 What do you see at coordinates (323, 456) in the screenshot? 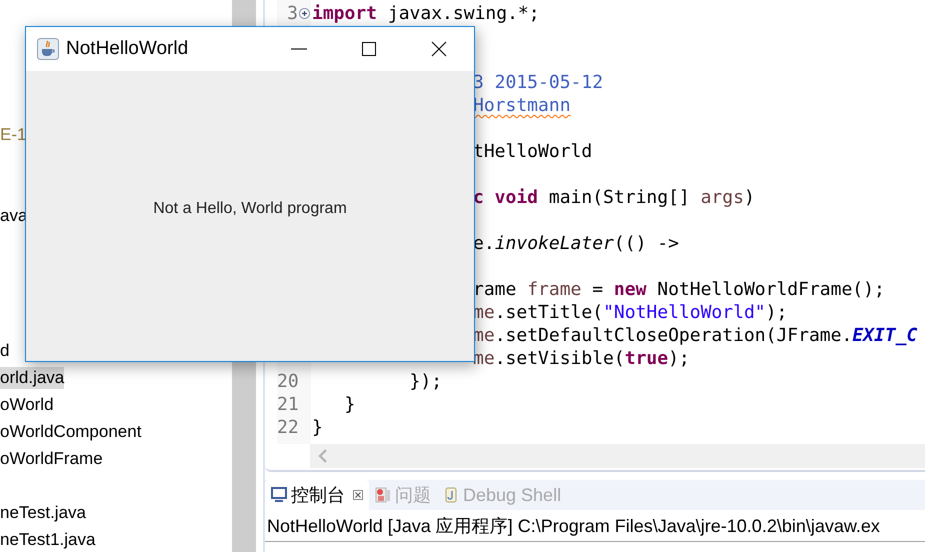
I see `chevron-left-icon` at bounding box center [323, 456].